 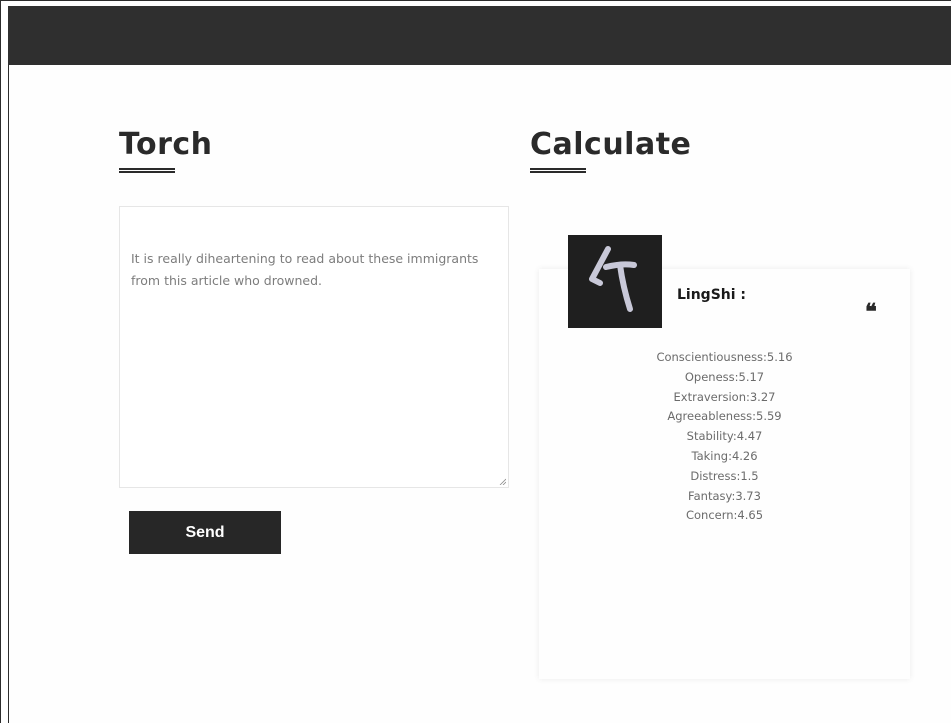 What do you see at coordinates (871, 312) in the screenshot?
I see `quote-icon: ❝` at bounding box center [871, 312].